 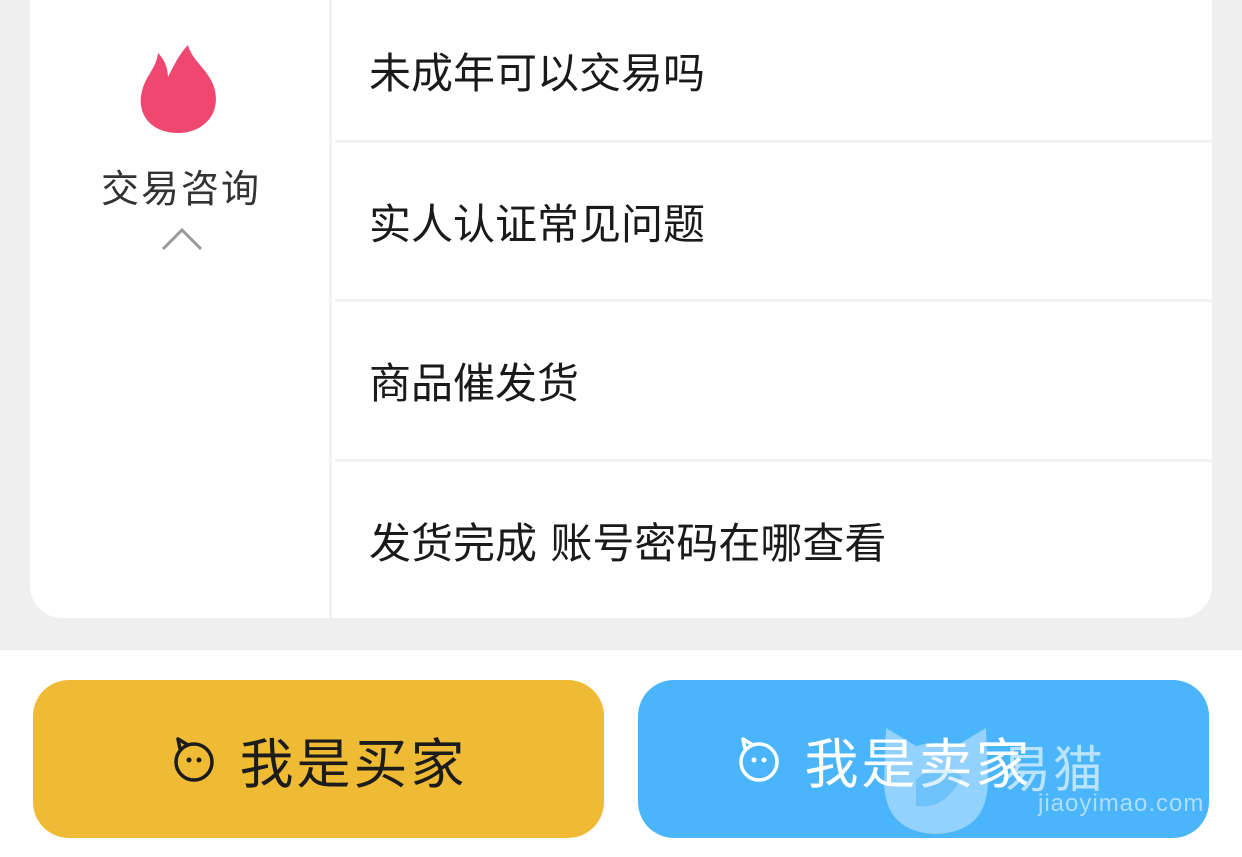 I want to click on chevron-up-icon, so click(x=182, y=239).